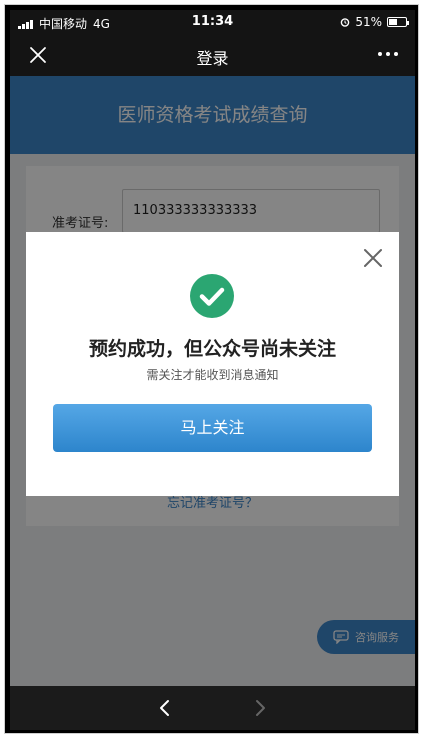 The image size is (423, 738). I want to click on chevron-left-icon, so click(165, 708).